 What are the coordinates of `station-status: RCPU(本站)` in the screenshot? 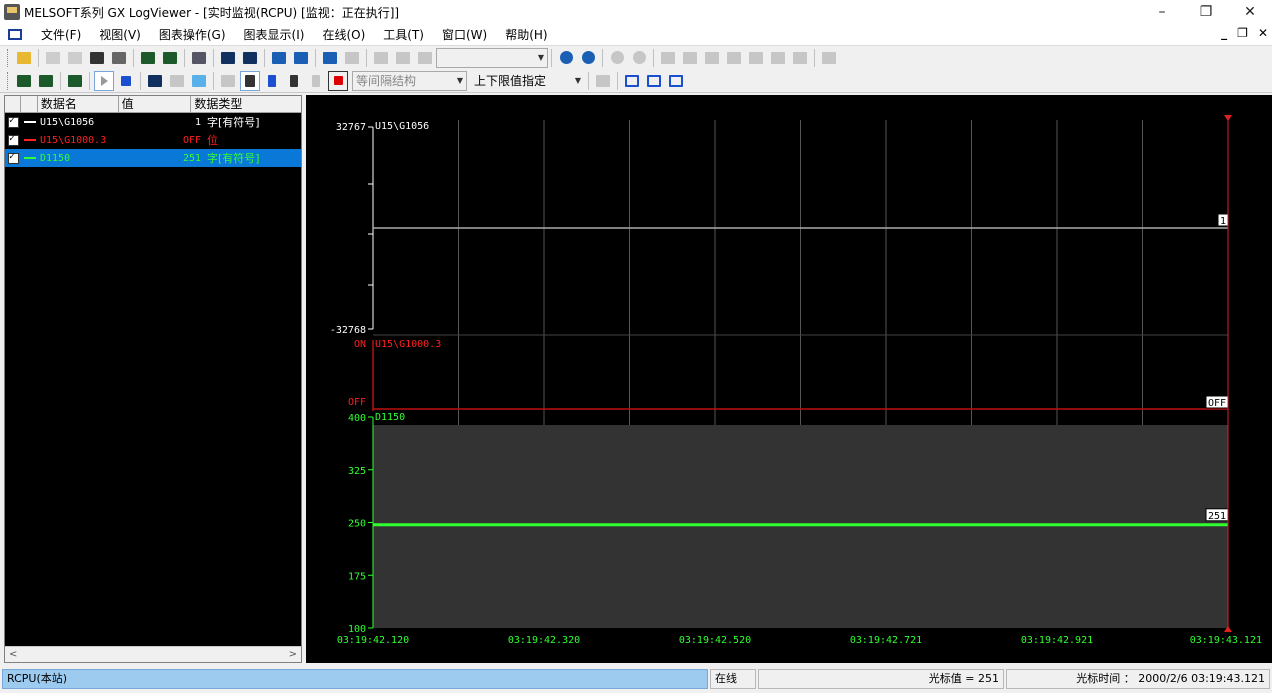 It's located at (355, 679).